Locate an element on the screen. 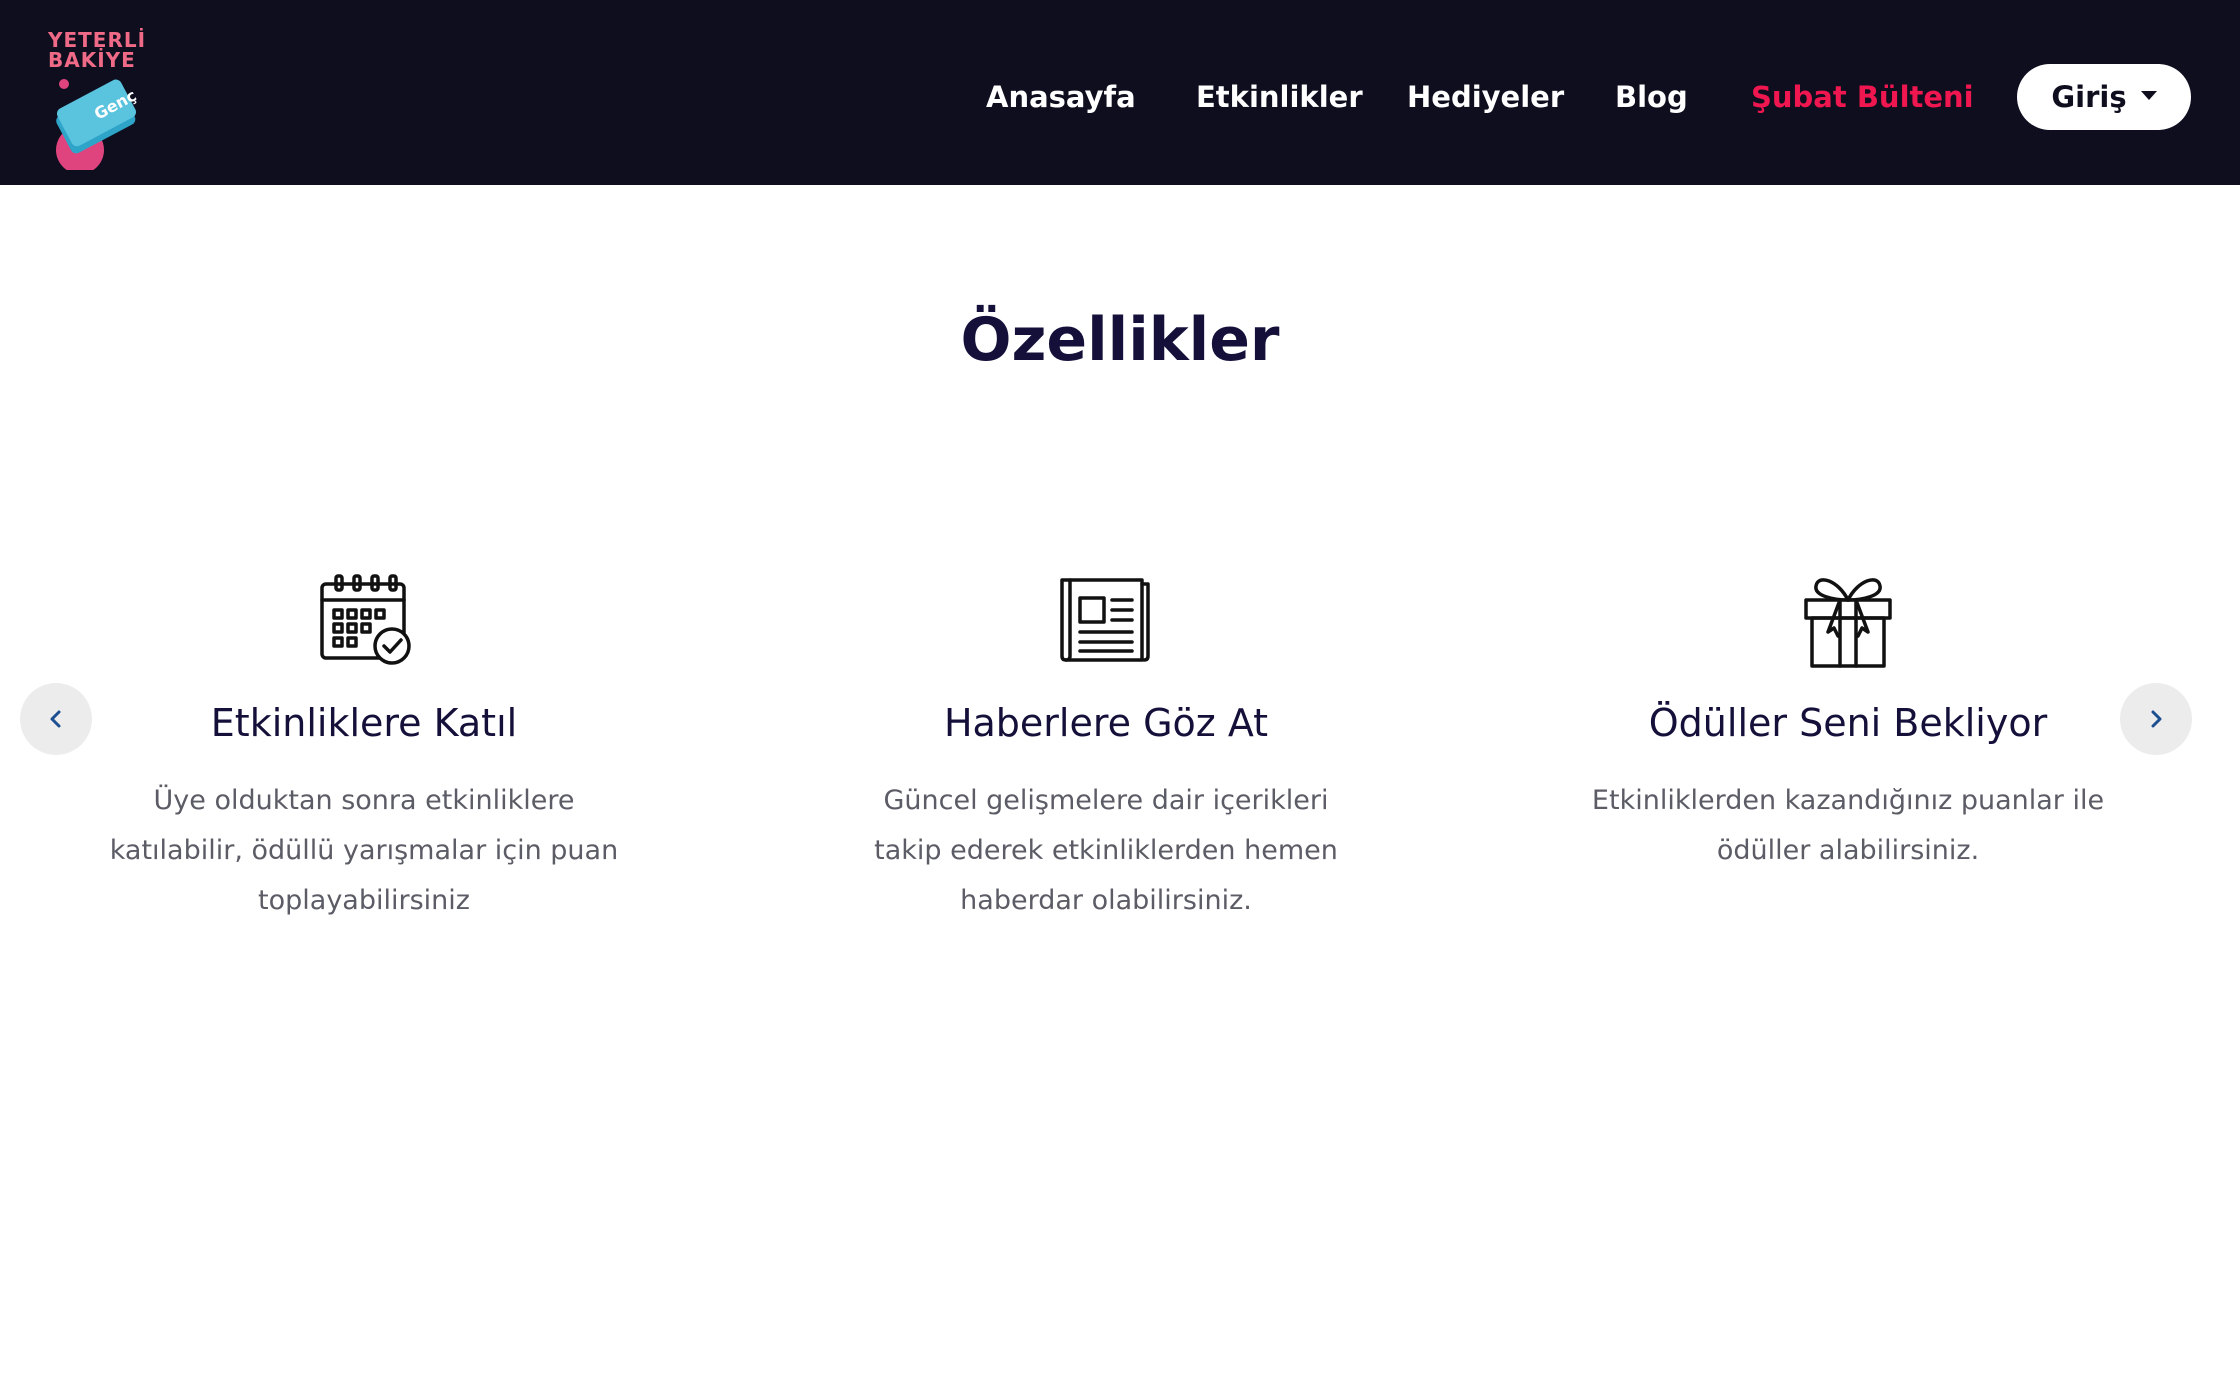 Image resolution: width=2240 pixels, height=1398 pixels. chevron-left-icon is located at coordinates (55, 719).